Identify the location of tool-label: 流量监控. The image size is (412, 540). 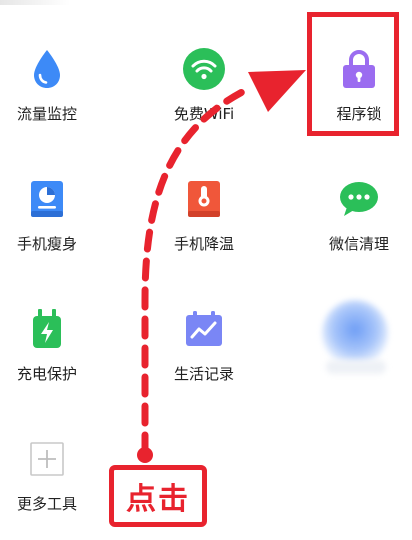
(46, 114).